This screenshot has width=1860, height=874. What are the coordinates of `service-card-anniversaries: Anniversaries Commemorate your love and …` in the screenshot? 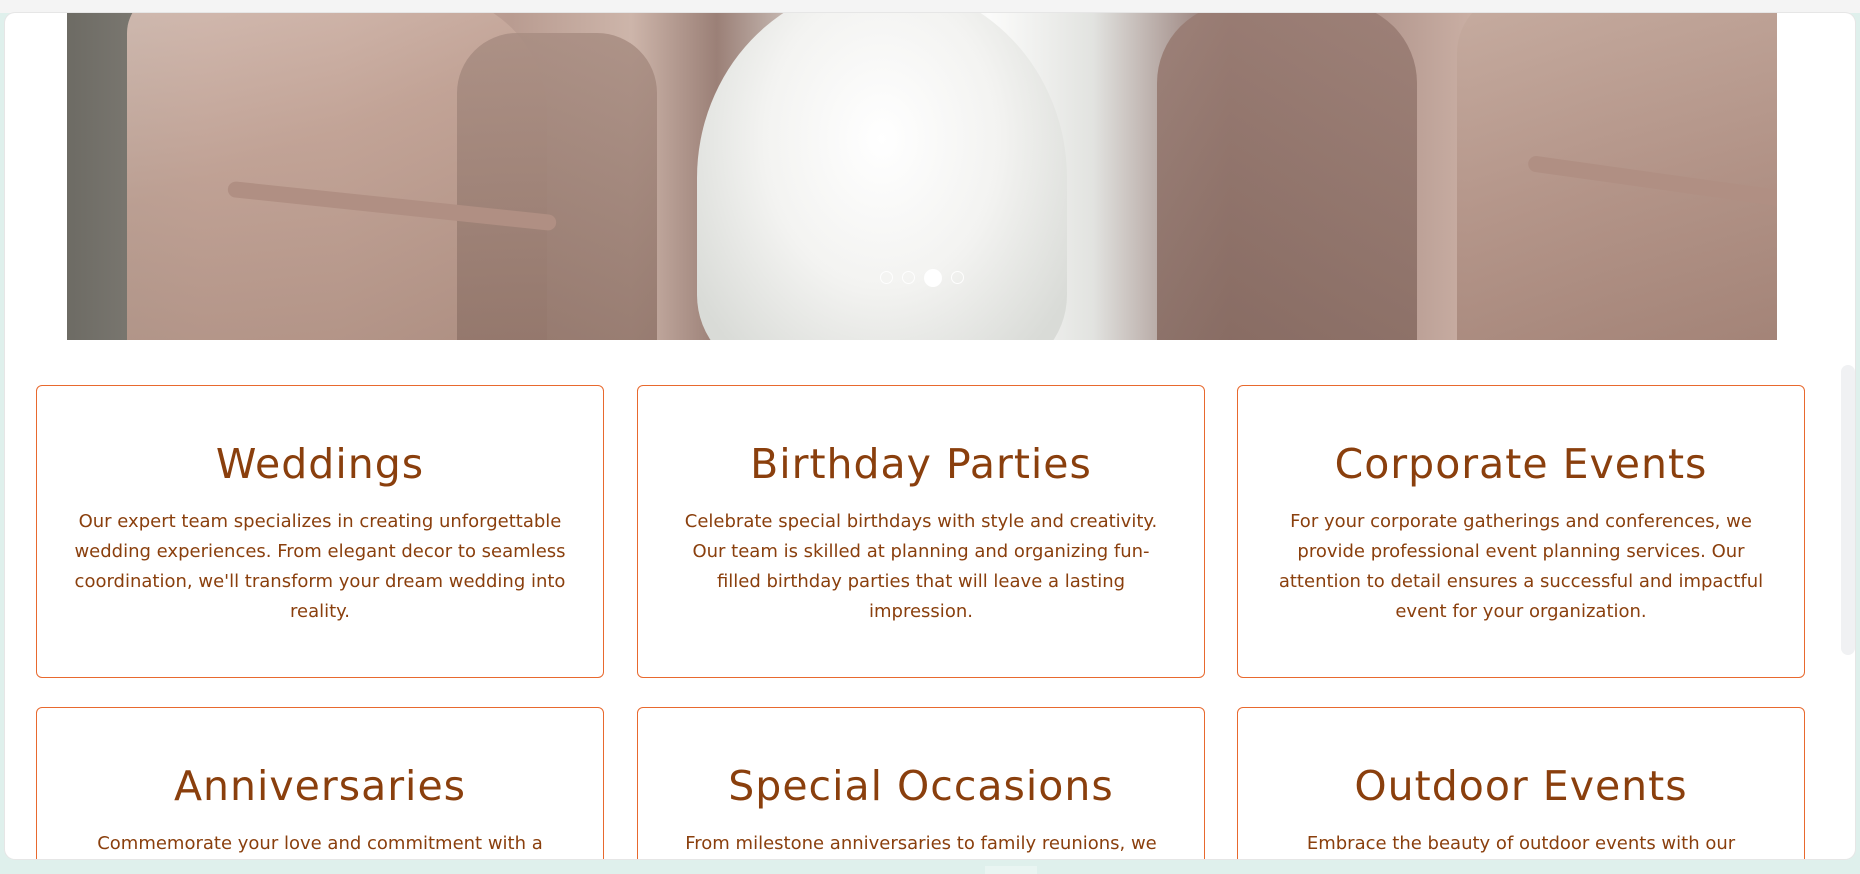 It's located at (320, 783).